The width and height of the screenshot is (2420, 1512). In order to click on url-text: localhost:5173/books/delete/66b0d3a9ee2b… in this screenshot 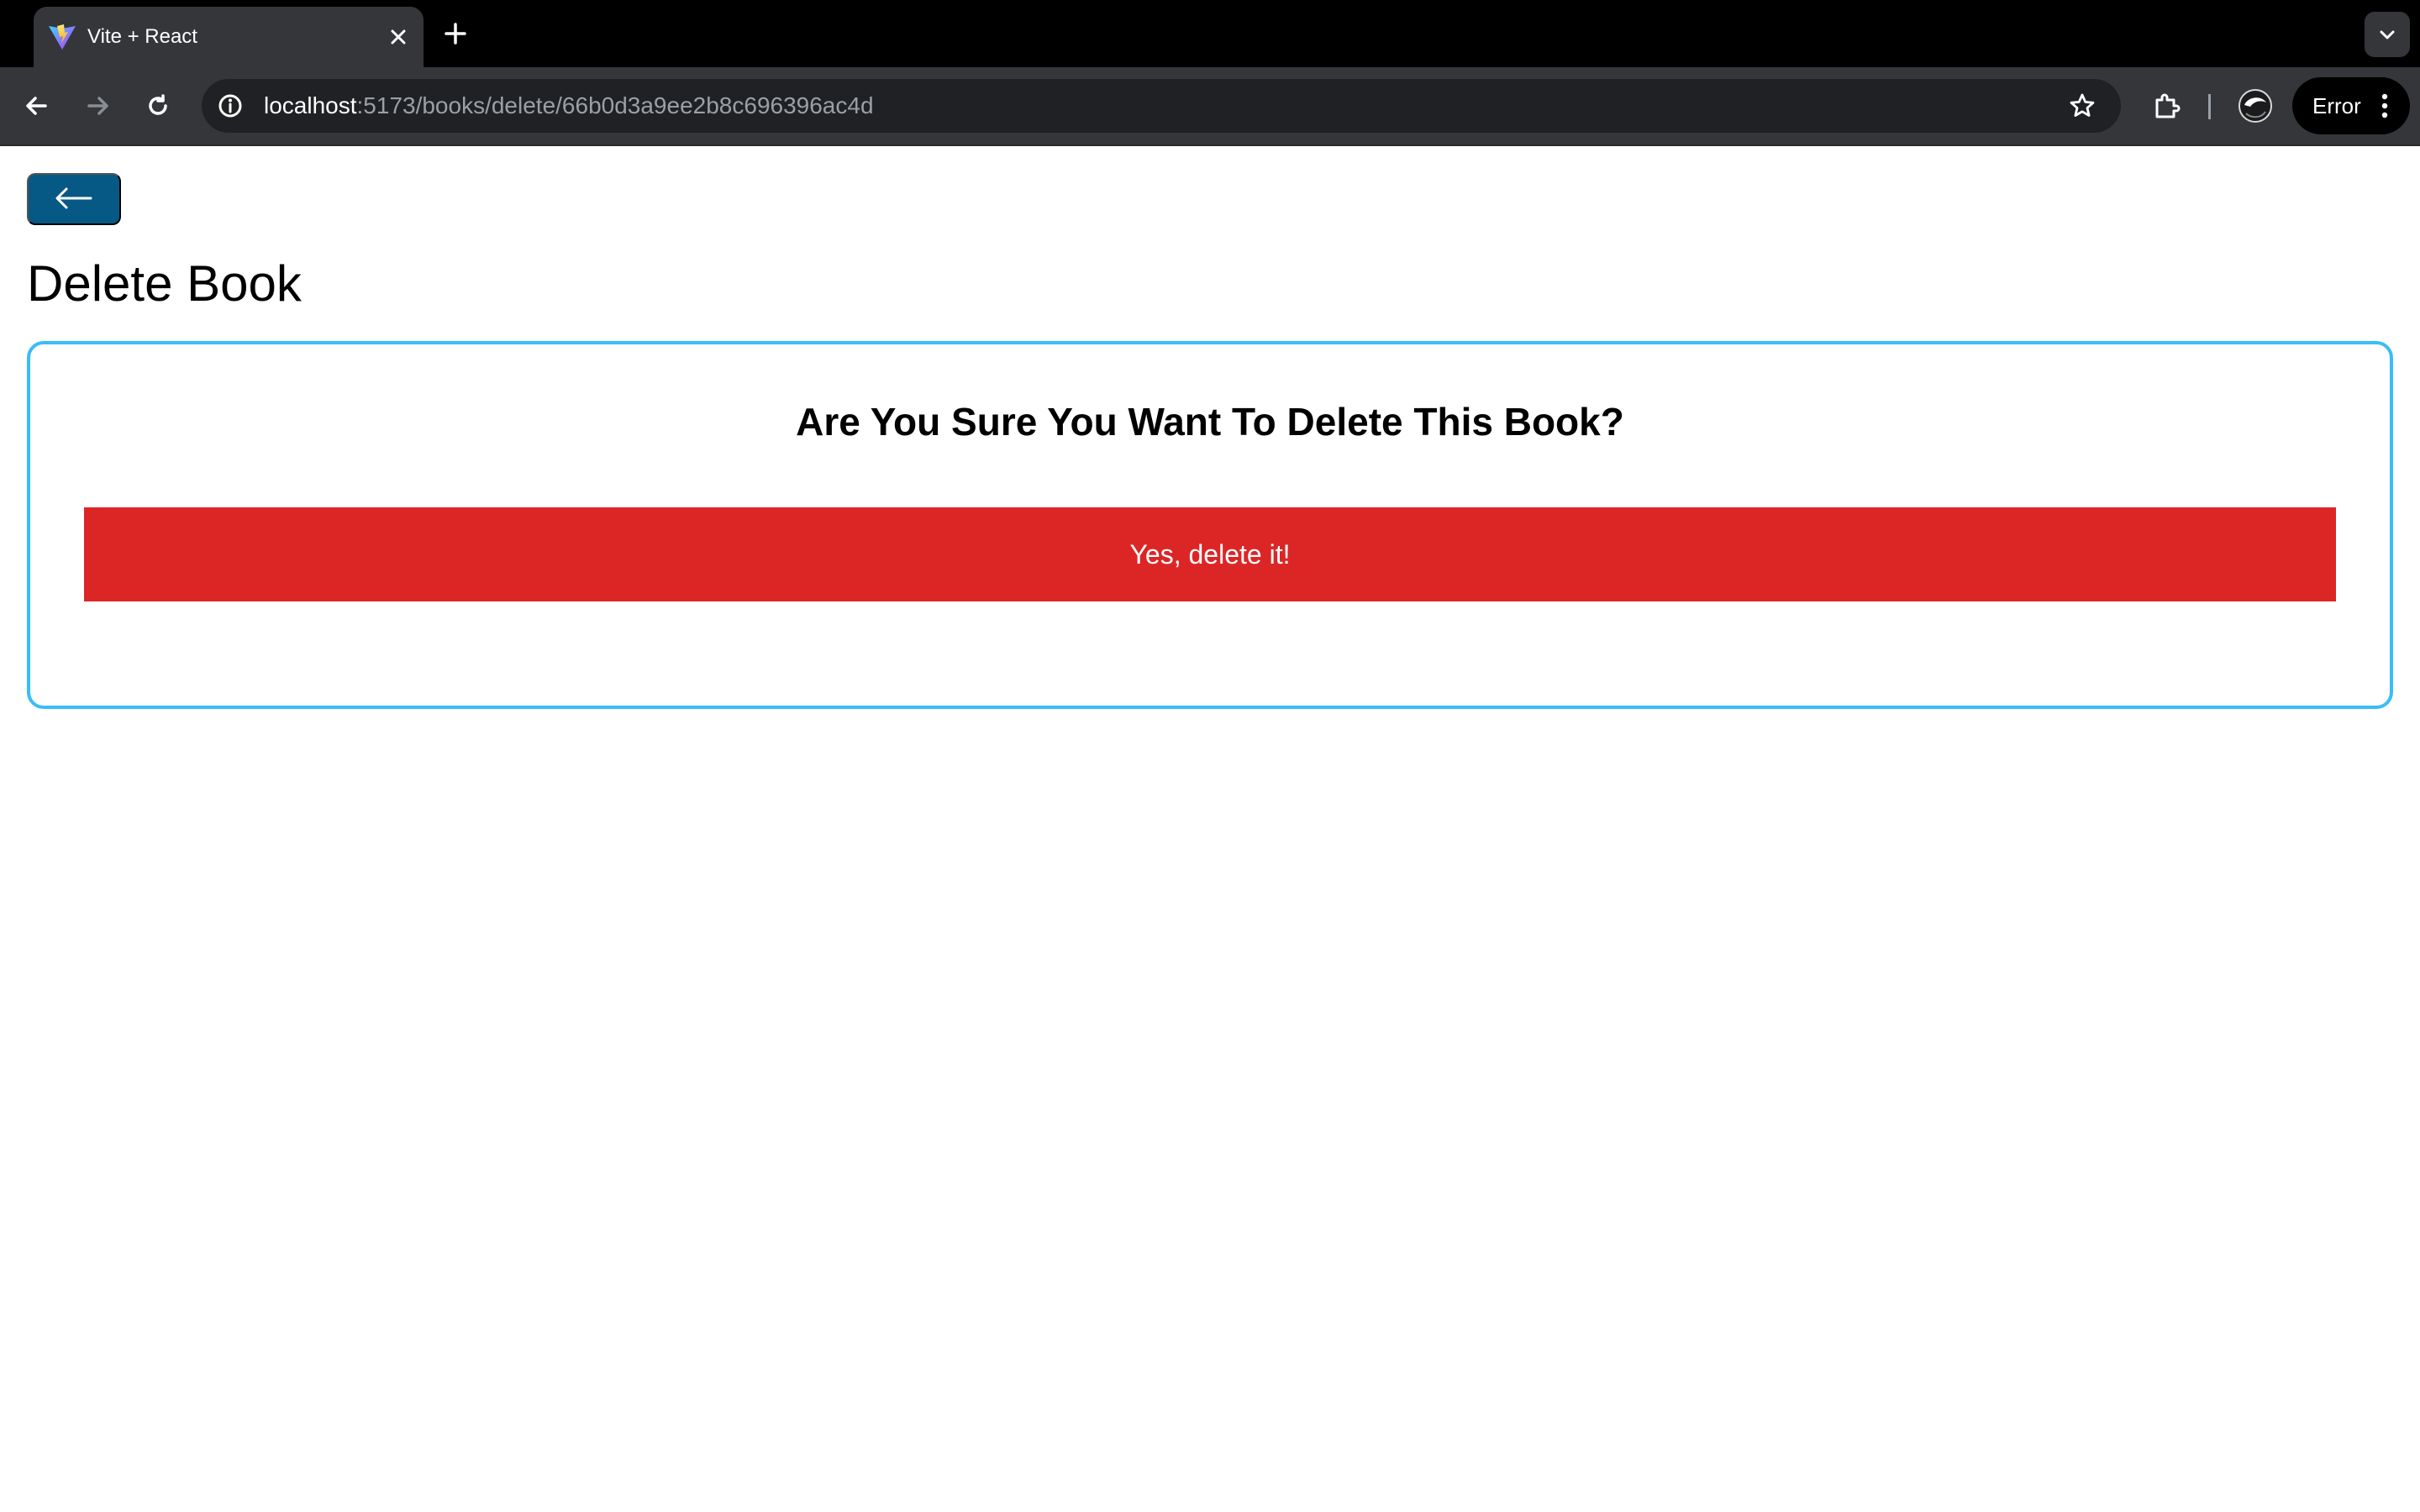, I will do `click(569, 106)`.